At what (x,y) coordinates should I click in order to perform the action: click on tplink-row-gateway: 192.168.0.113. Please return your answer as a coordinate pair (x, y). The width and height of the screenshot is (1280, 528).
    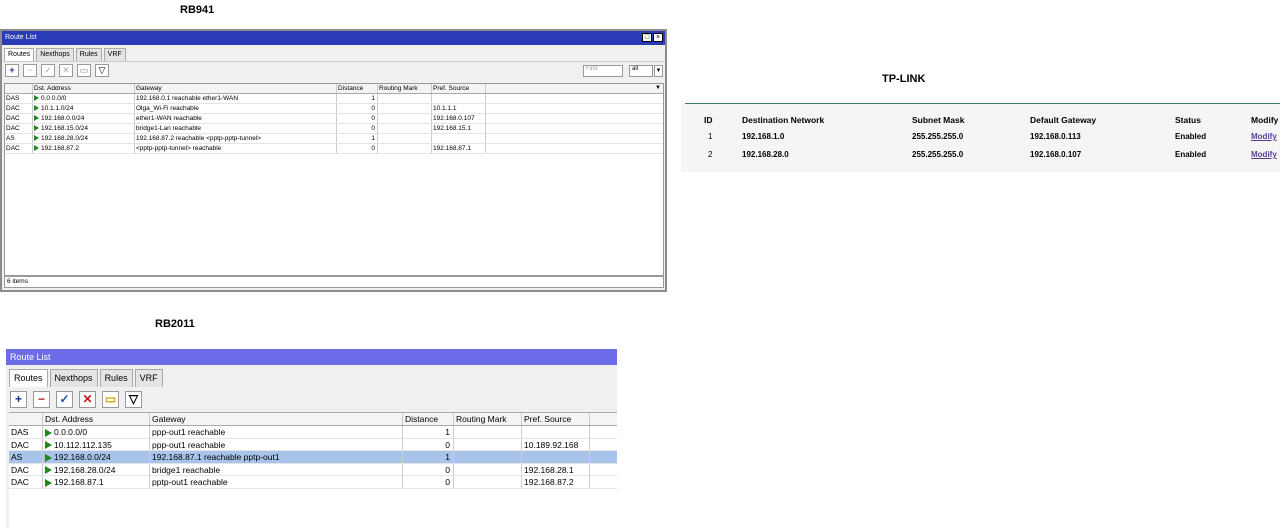
    Looking at the image, I should click on (1055, 136).